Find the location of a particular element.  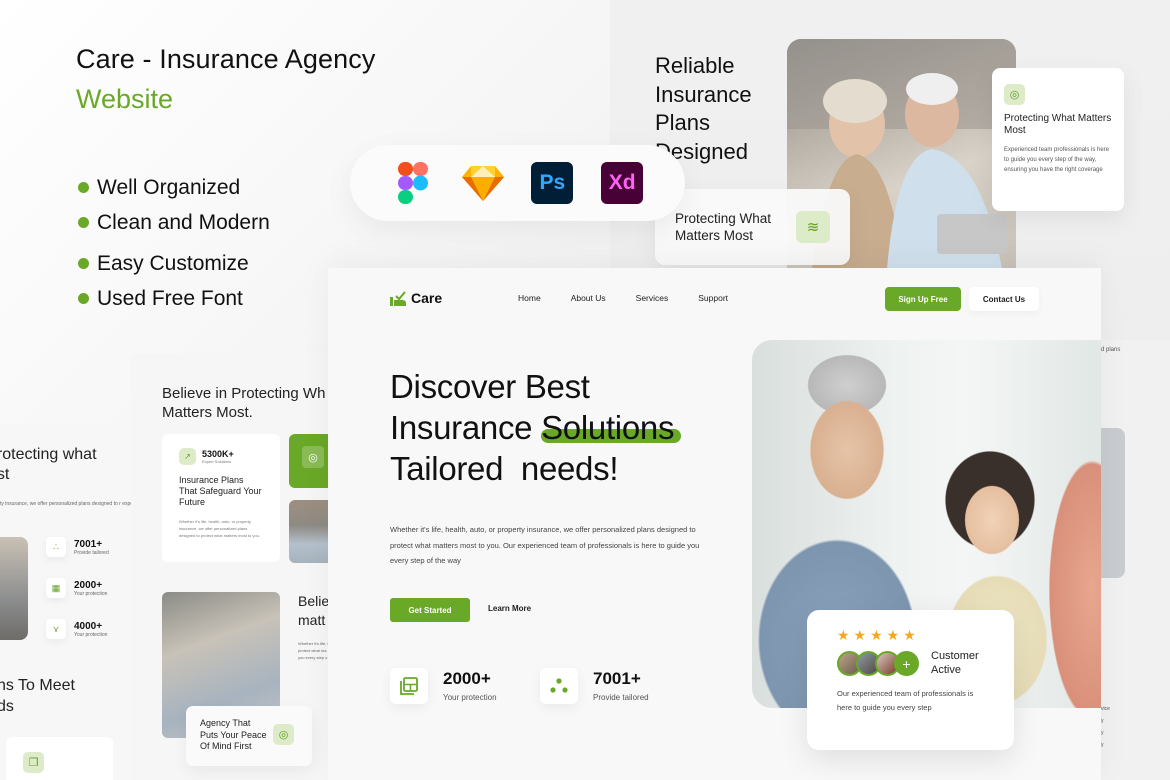

top-right-pill-card: Protecting What Matters Most ≋ is located at coordinates (752, 227).